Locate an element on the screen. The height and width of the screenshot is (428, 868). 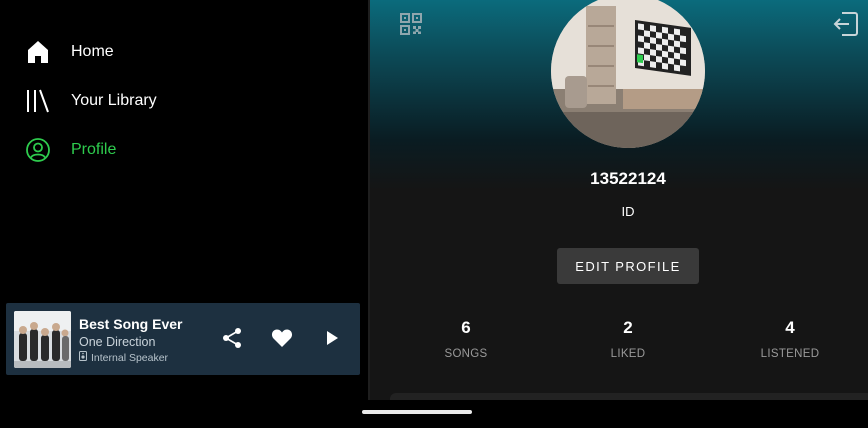
stat-value: 2 is located at coordinates (628, 327).